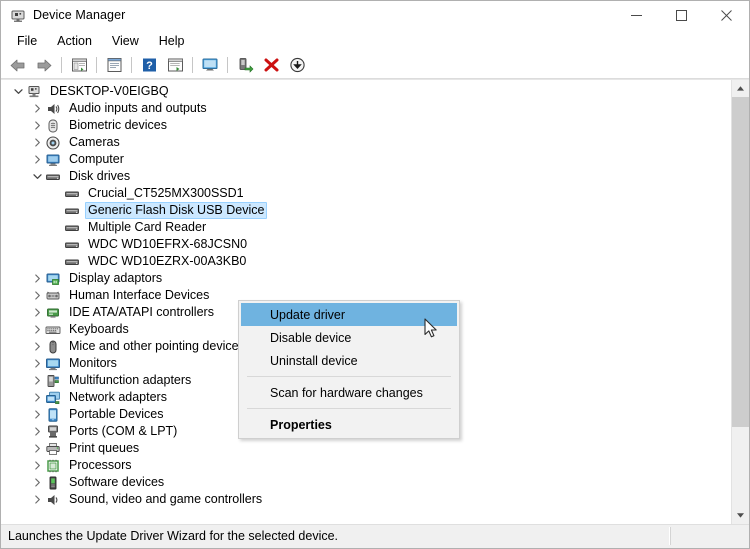  Describe the element at coordinates (366, 91) in the screenshot. I see `tree-row-root: DESKTOP-V0EIGBQ` at that location.